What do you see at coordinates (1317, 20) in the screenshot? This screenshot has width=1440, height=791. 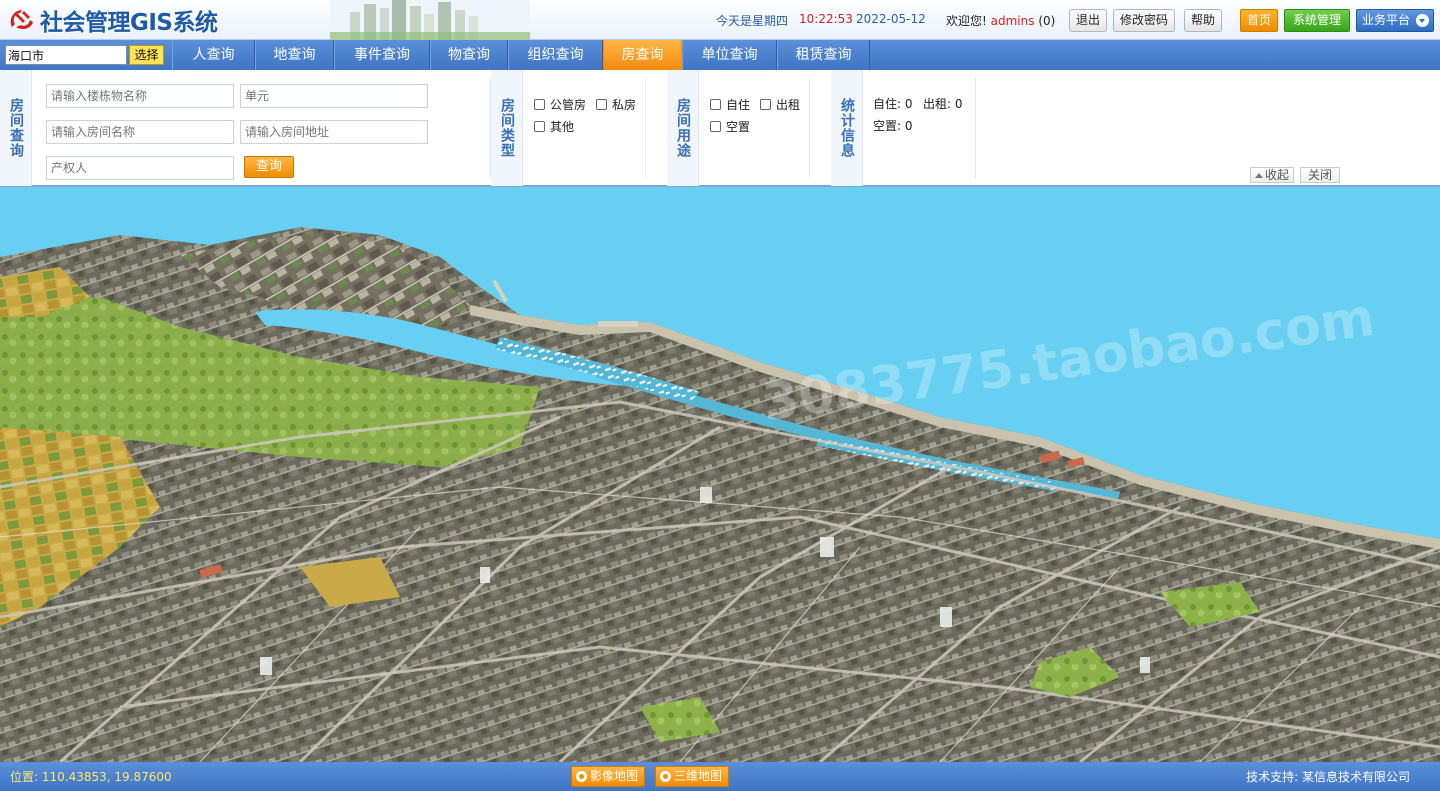 I see `system-admin-button: 系统管理` at bounding box center [1317, 20].